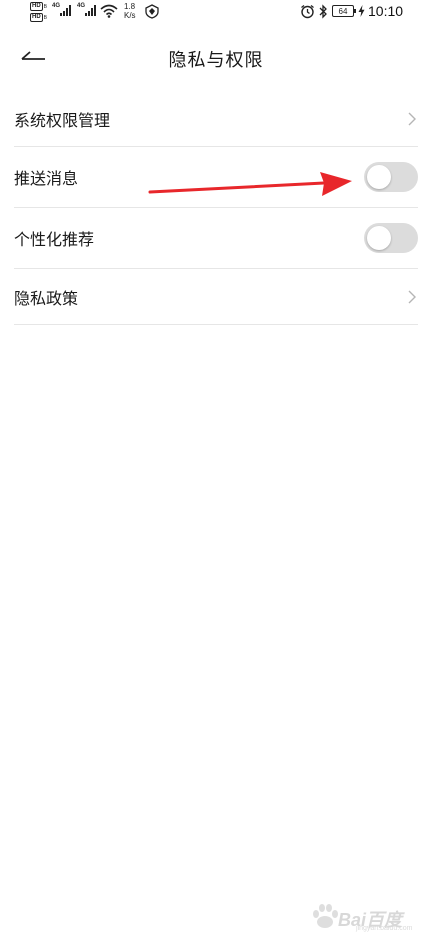 This screenshot has width=432, height=947. What do you see at coordinates (109, 11) in the screenshot?
I see `wifi-icon` at bounding box center [109, 11].